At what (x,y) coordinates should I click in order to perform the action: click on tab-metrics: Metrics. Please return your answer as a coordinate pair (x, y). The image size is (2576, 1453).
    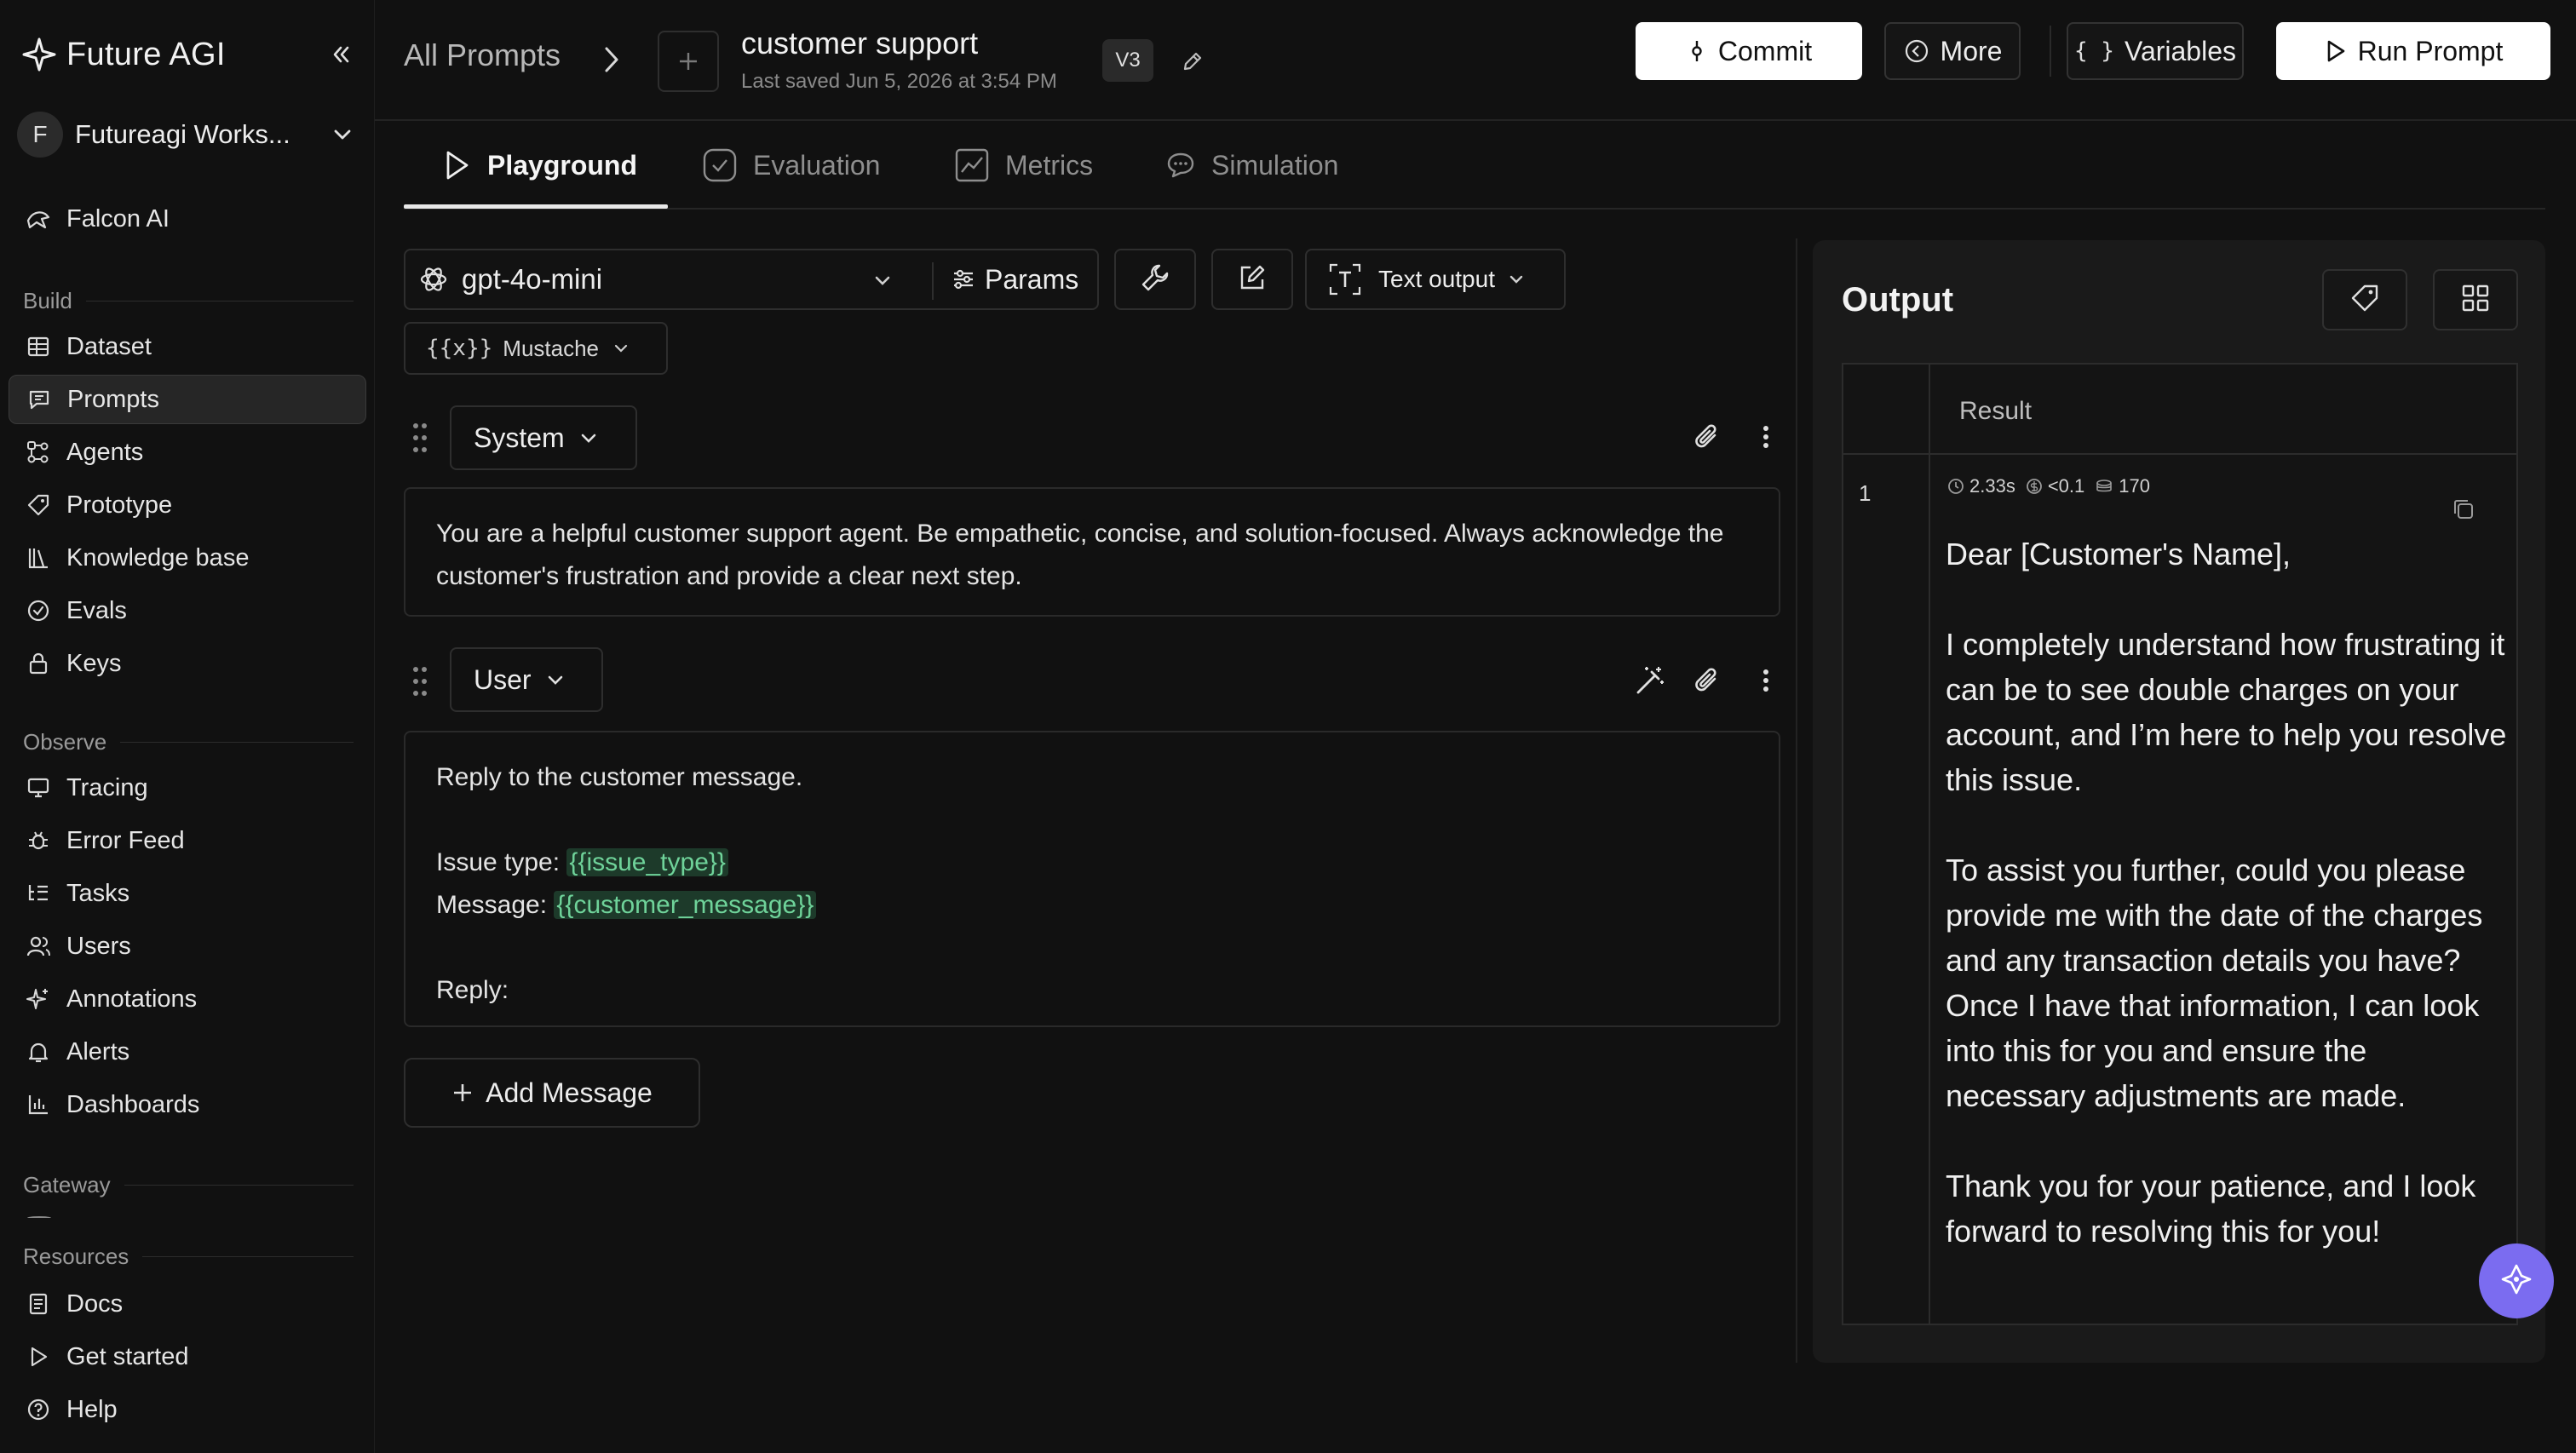
    Looking at the image, I should click on (1023, 165).